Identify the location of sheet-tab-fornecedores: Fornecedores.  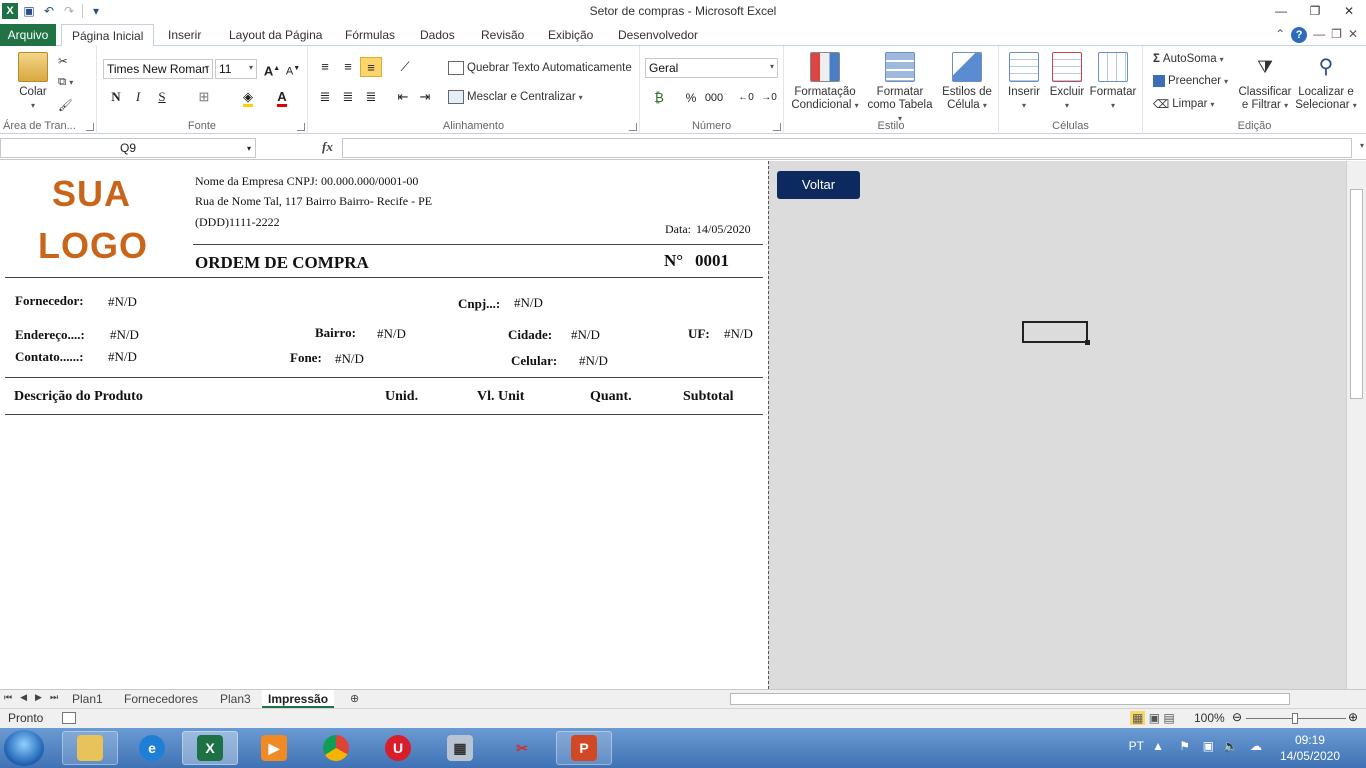
(161, 699).